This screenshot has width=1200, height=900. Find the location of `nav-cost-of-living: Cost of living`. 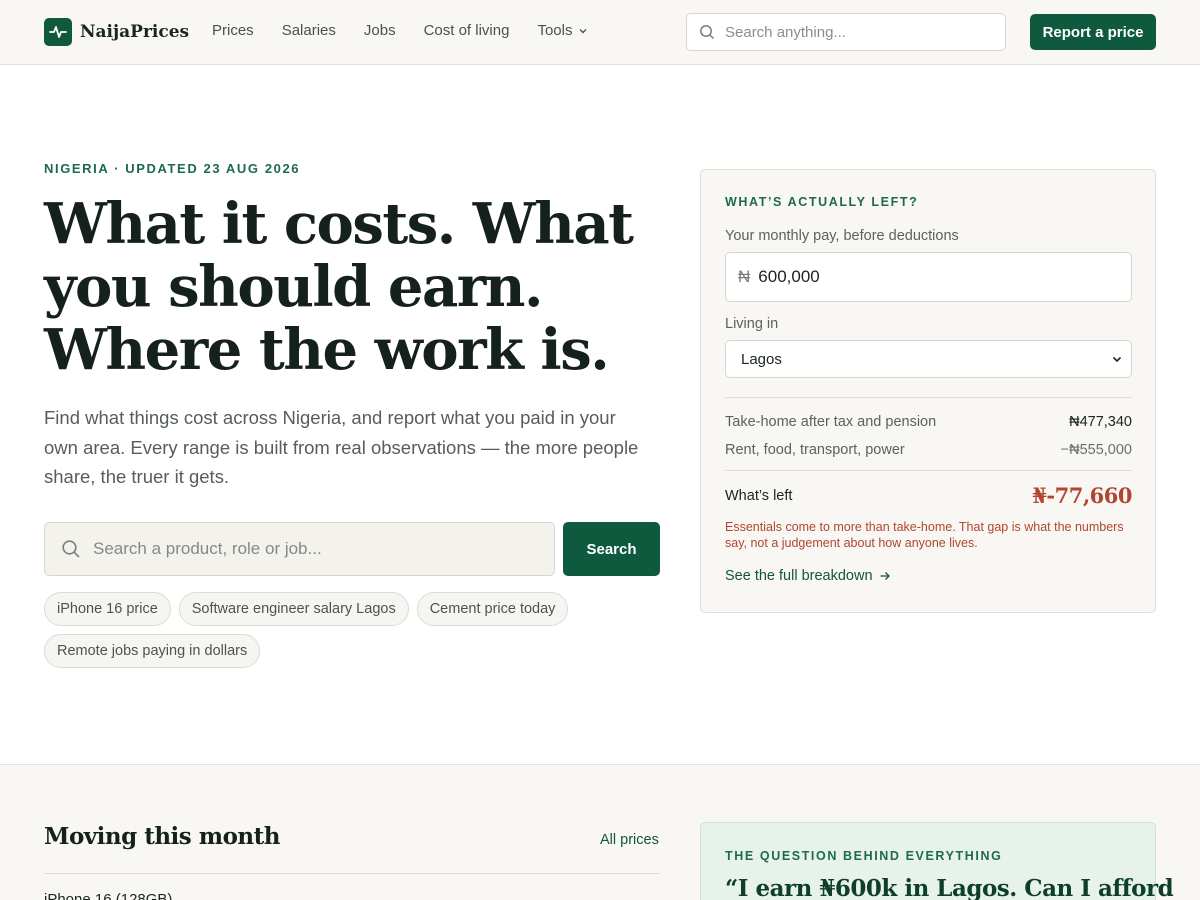

nav-cost-of-living: Cost of living is located at coordinates (467, 30).